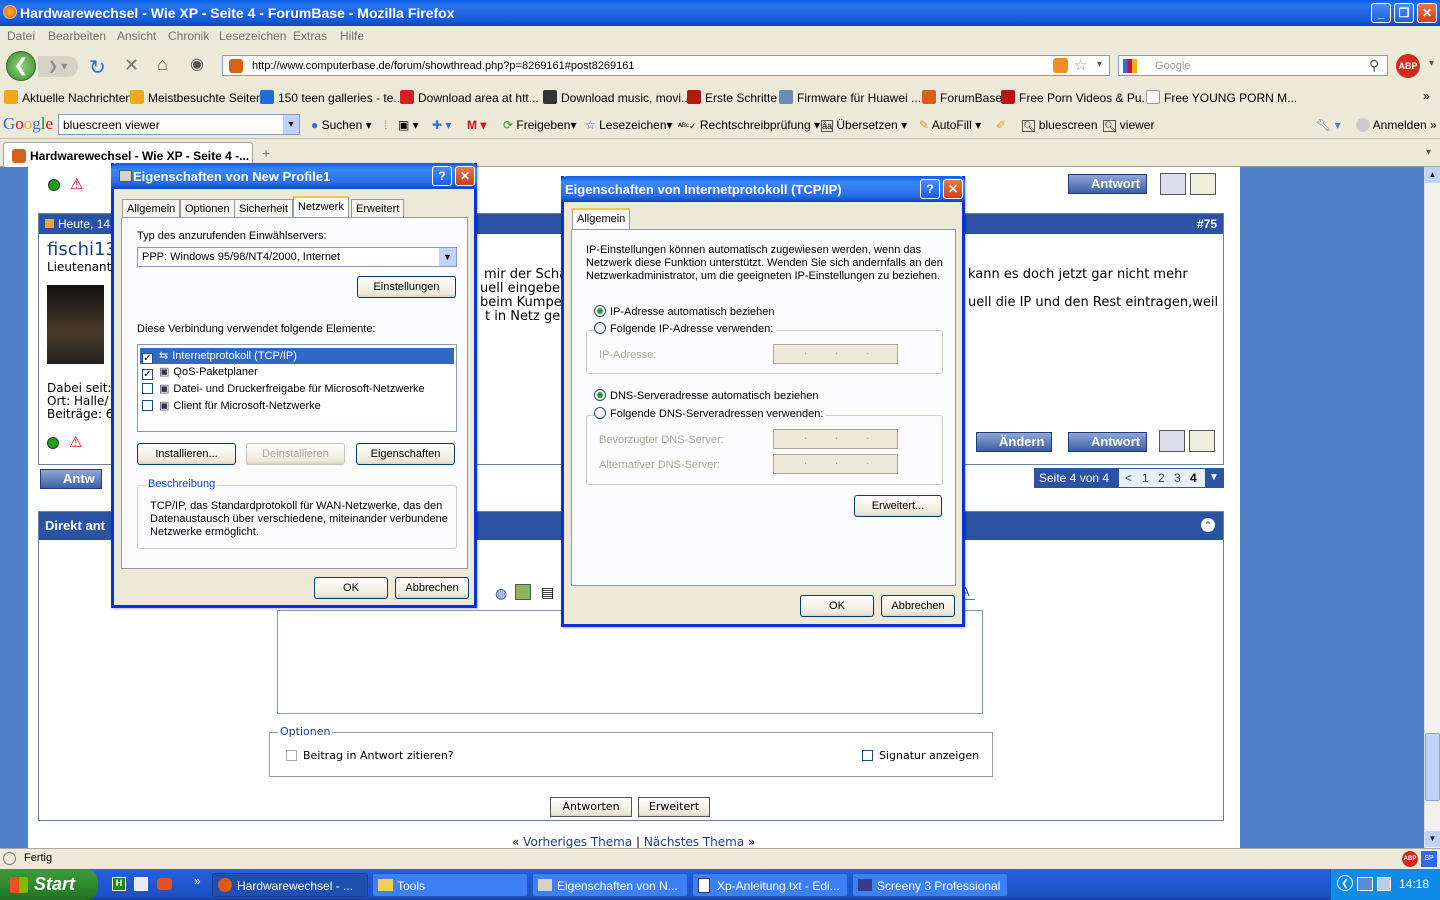 The image size is (1440, 900). What do you see at coordinates (82, 249) in the screenshot?
I see `username-link: fischi13` at bounding box center [82, 249].